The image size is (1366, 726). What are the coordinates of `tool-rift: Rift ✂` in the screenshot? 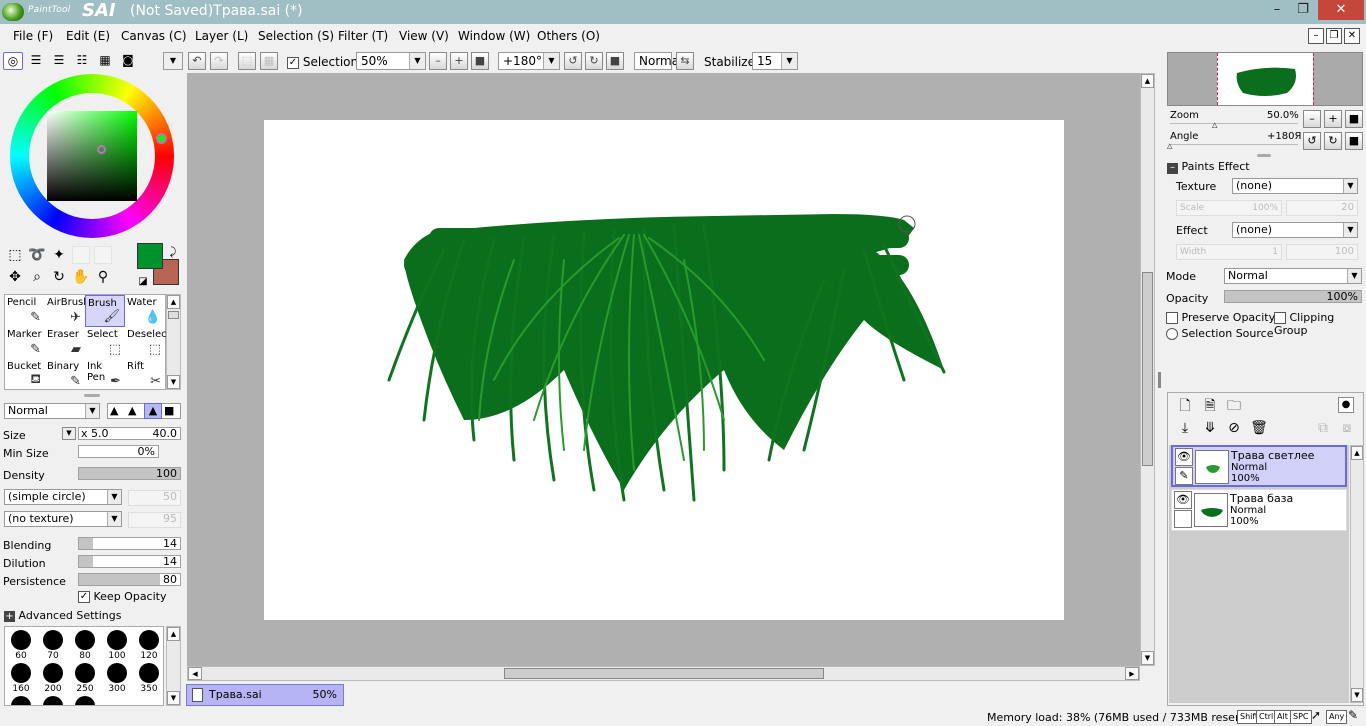 It's located at (145, 375).